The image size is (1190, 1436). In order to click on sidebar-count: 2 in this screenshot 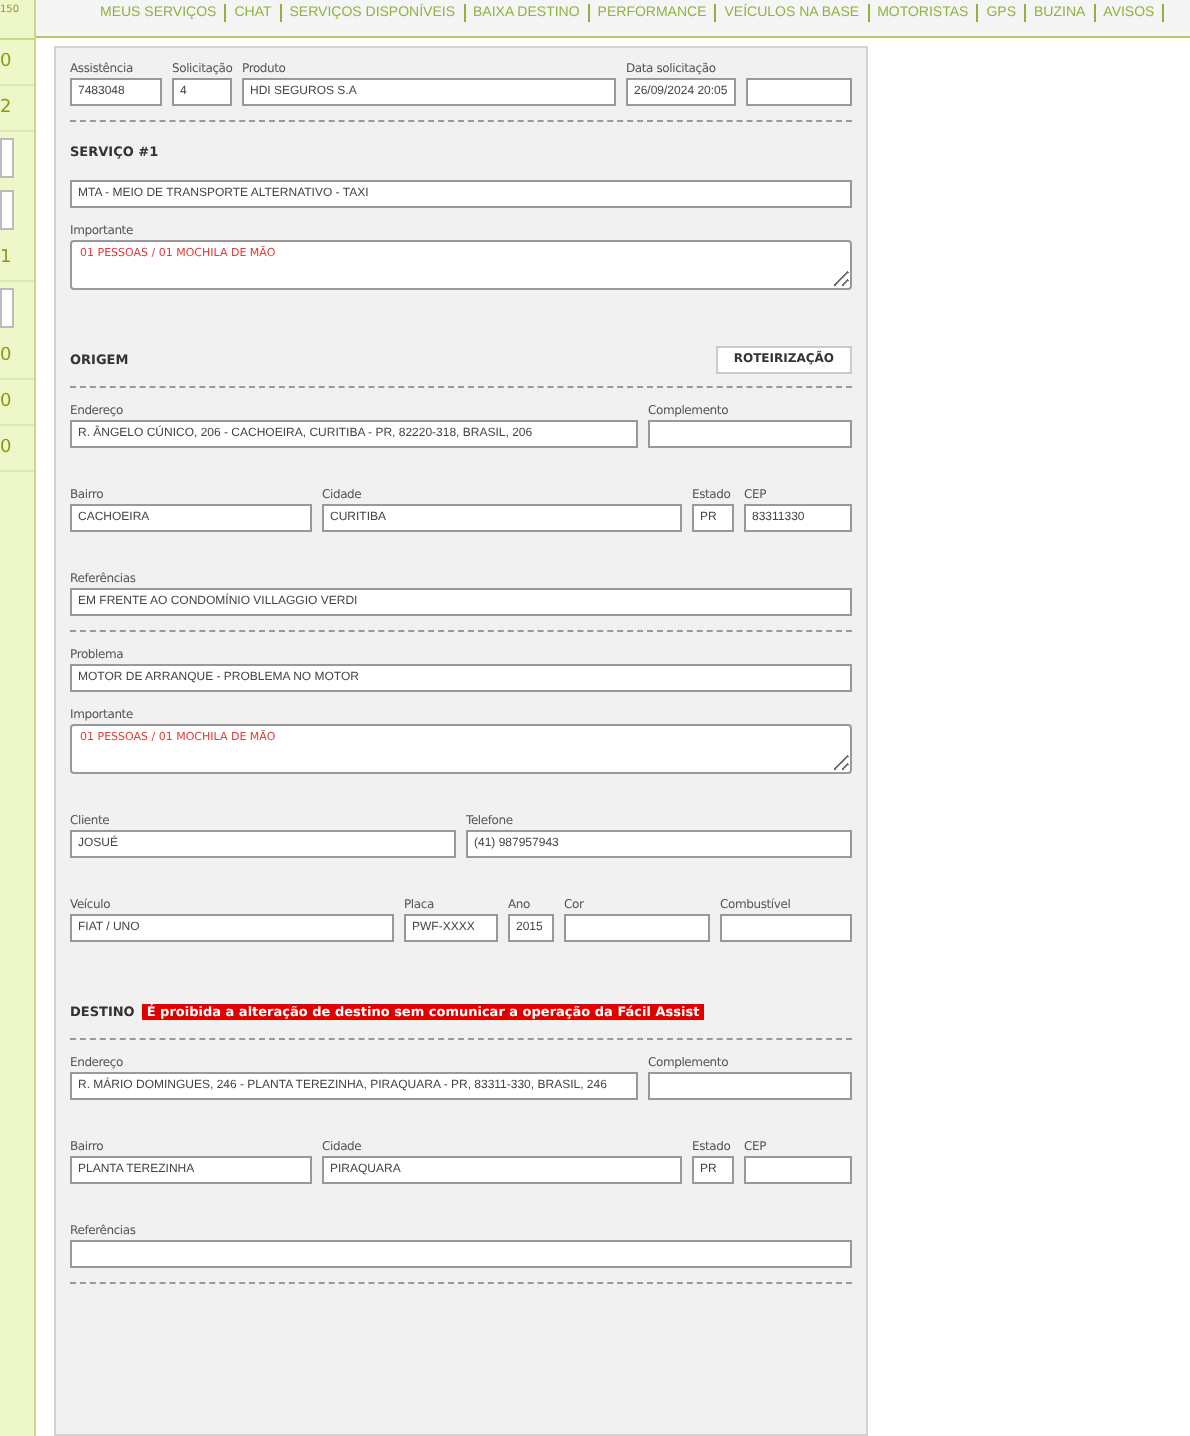, I will do `click(17, 109)`.